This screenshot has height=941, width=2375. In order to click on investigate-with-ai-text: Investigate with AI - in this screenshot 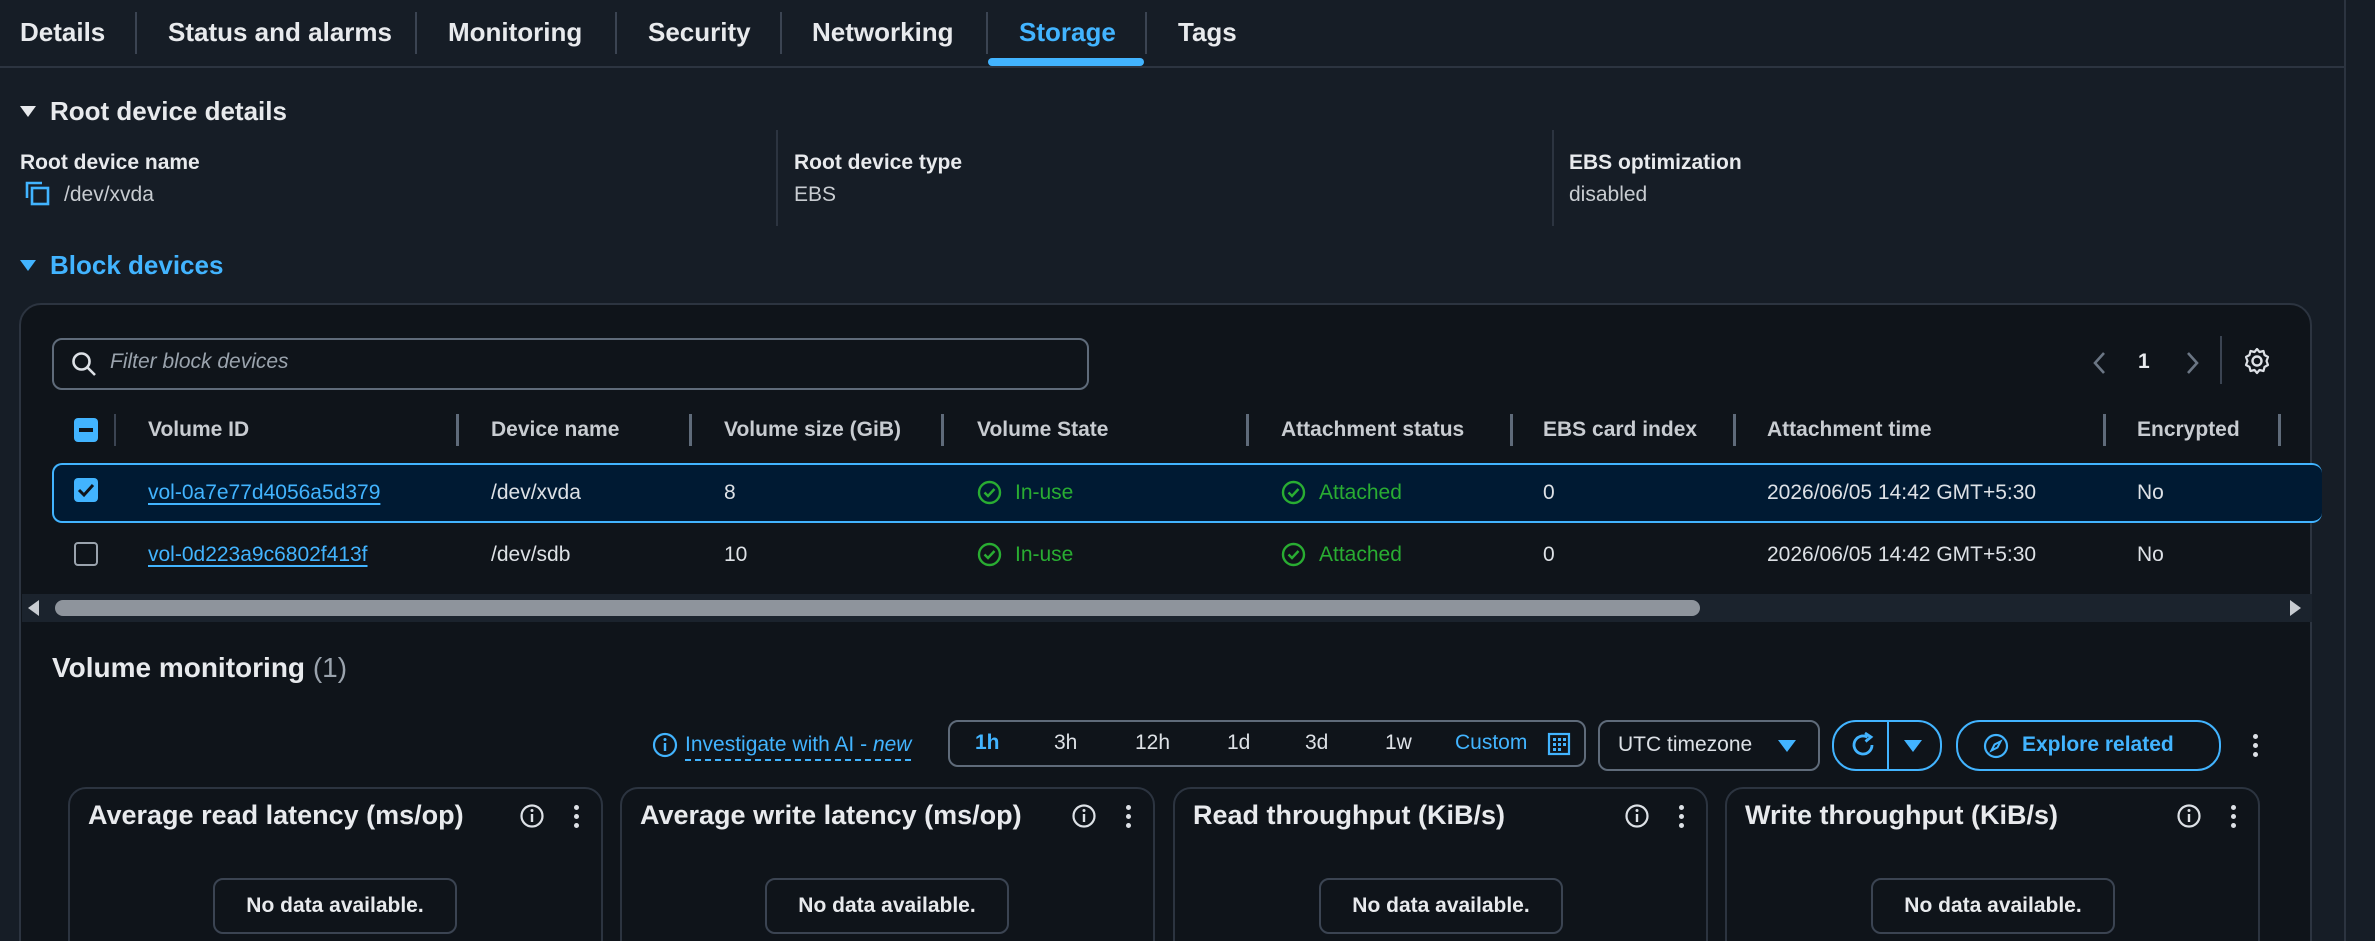, I will do `click(779, 744)`.